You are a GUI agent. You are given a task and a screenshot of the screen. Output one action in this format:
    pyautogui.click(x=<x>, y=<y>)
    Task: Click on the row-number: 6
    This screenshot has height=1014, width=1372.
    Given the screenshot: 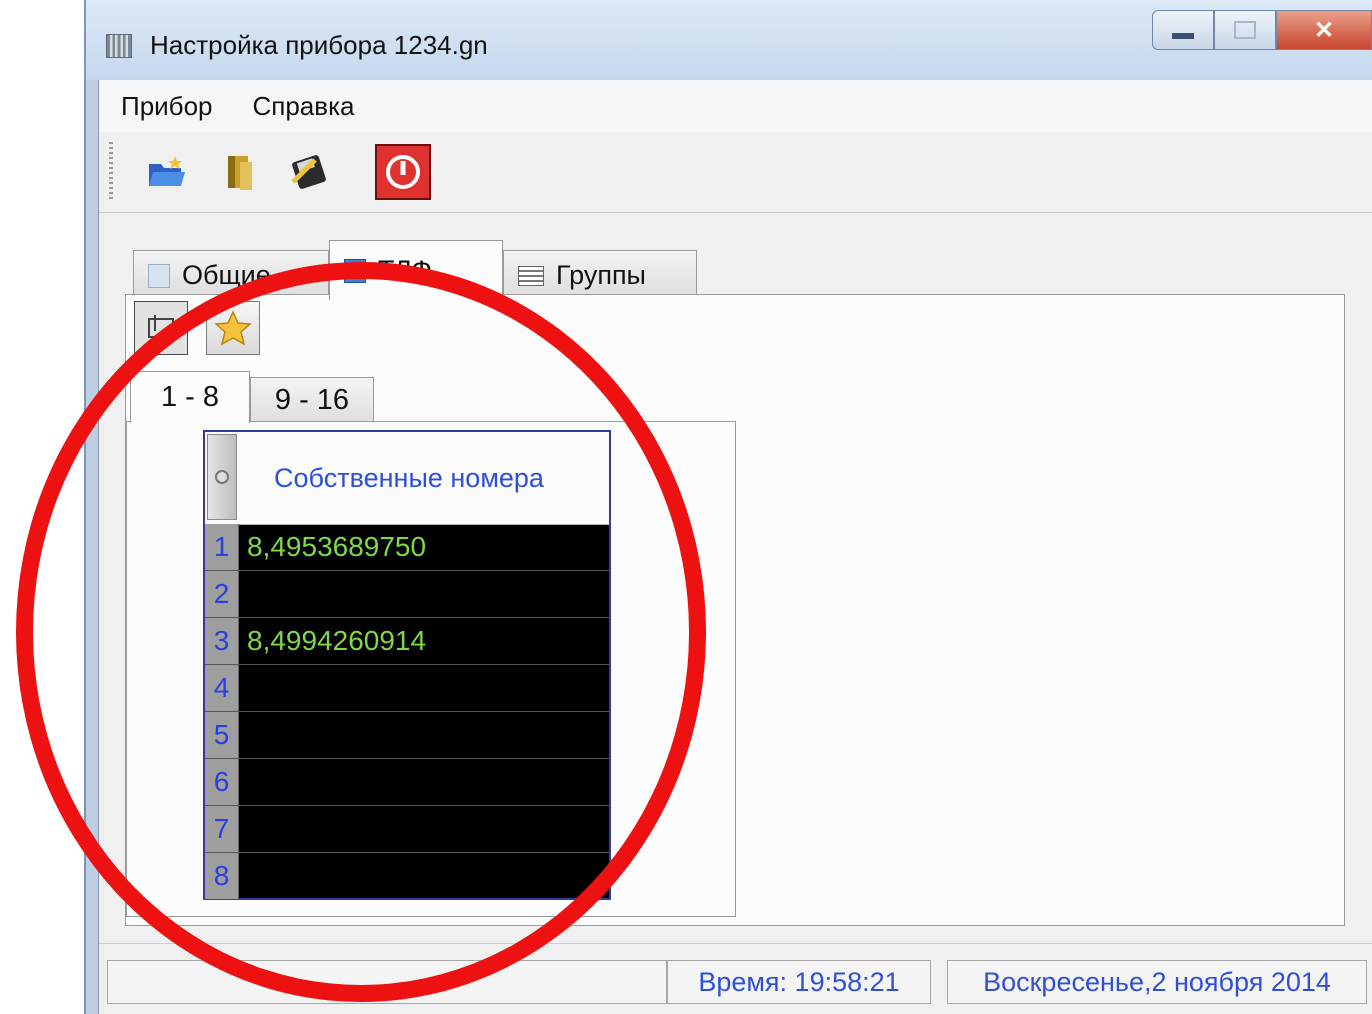 What is the action you would take?
    pyautogui.click(x=222, y=782)
    